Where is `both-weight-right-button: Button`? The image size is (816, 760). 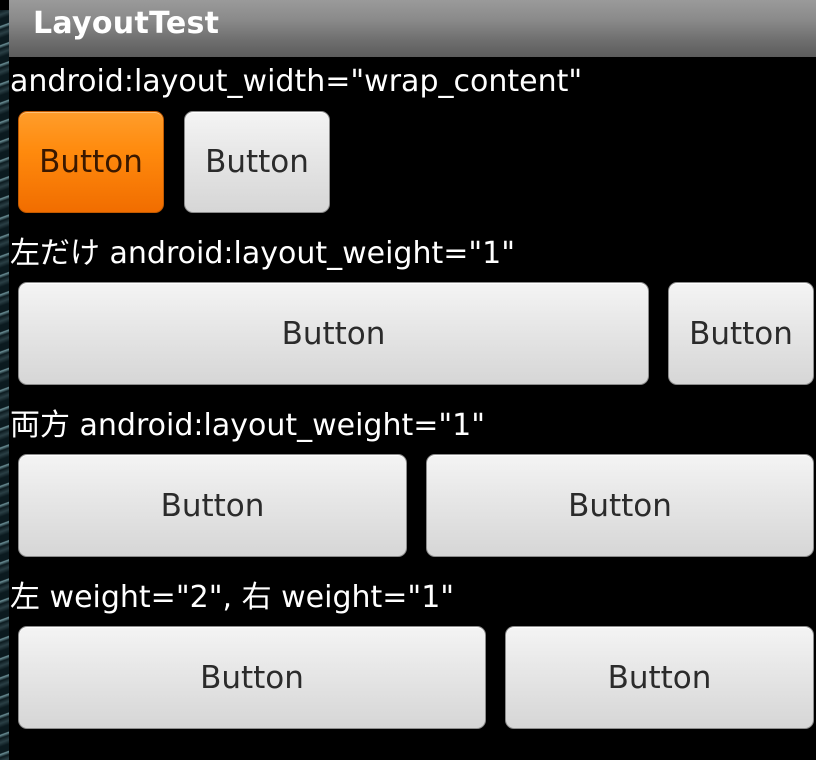
both-weight-right-button: Button is located at coordinates (620, 505).